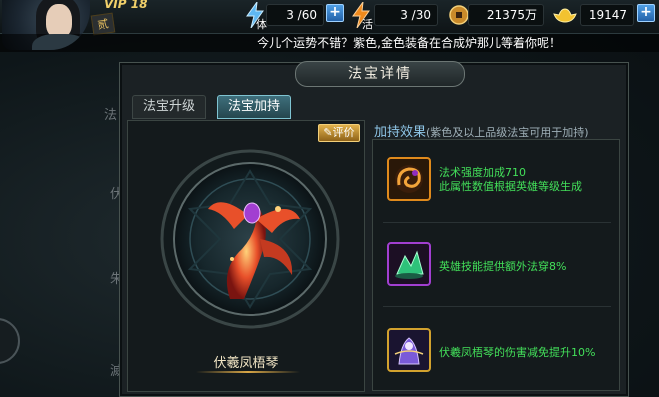  I want to click on effect-row: 英雄技能提供额外法穿8%, so click(497, 264).